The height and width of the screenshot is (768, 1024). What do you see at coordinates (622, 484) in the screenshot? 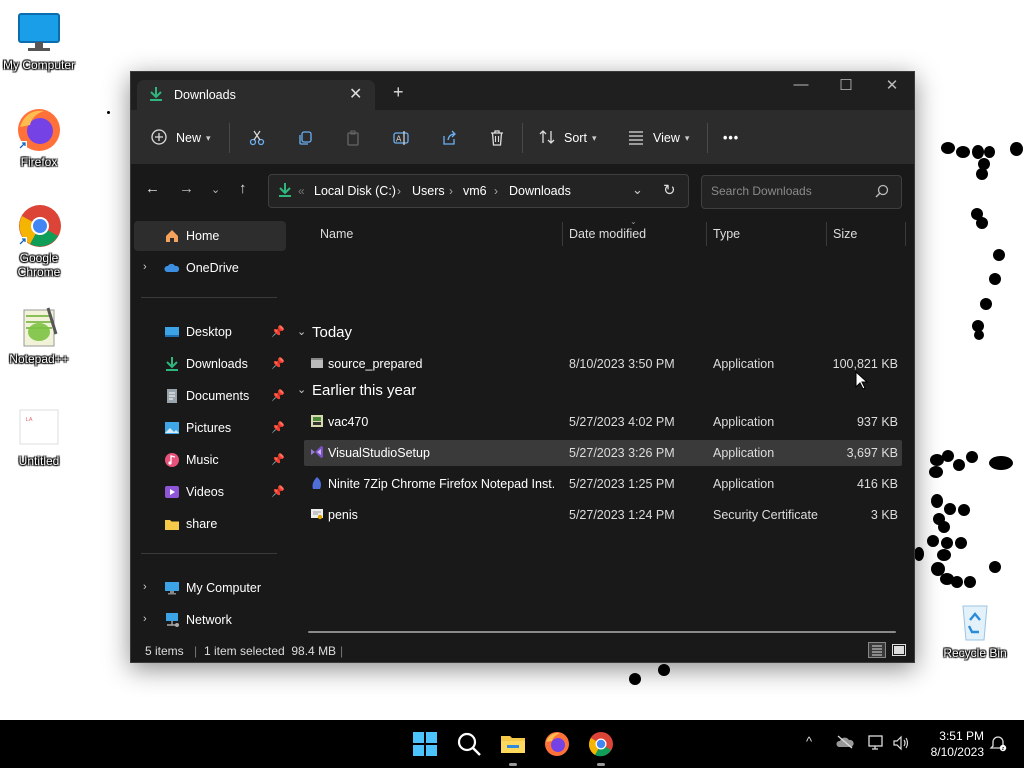
I see `file-date: 5/27/2023 1:25 PM` at bounding box center [622, 484].